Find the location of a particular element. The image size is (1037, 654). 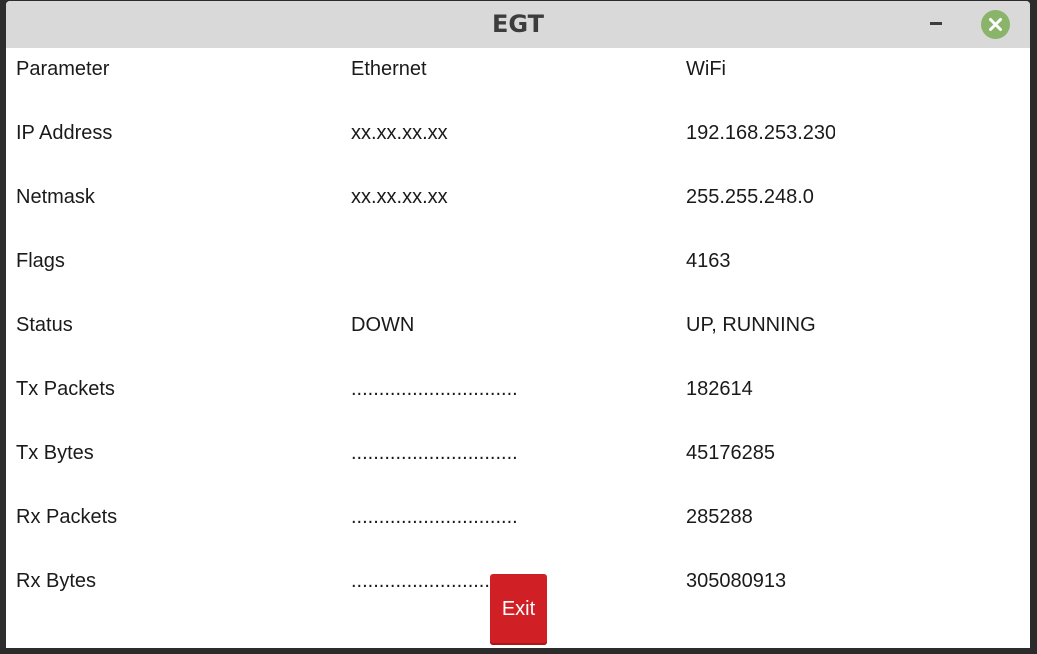

table-row: Status DOWN UP, RUNNING is located at coordinates (518, 336).